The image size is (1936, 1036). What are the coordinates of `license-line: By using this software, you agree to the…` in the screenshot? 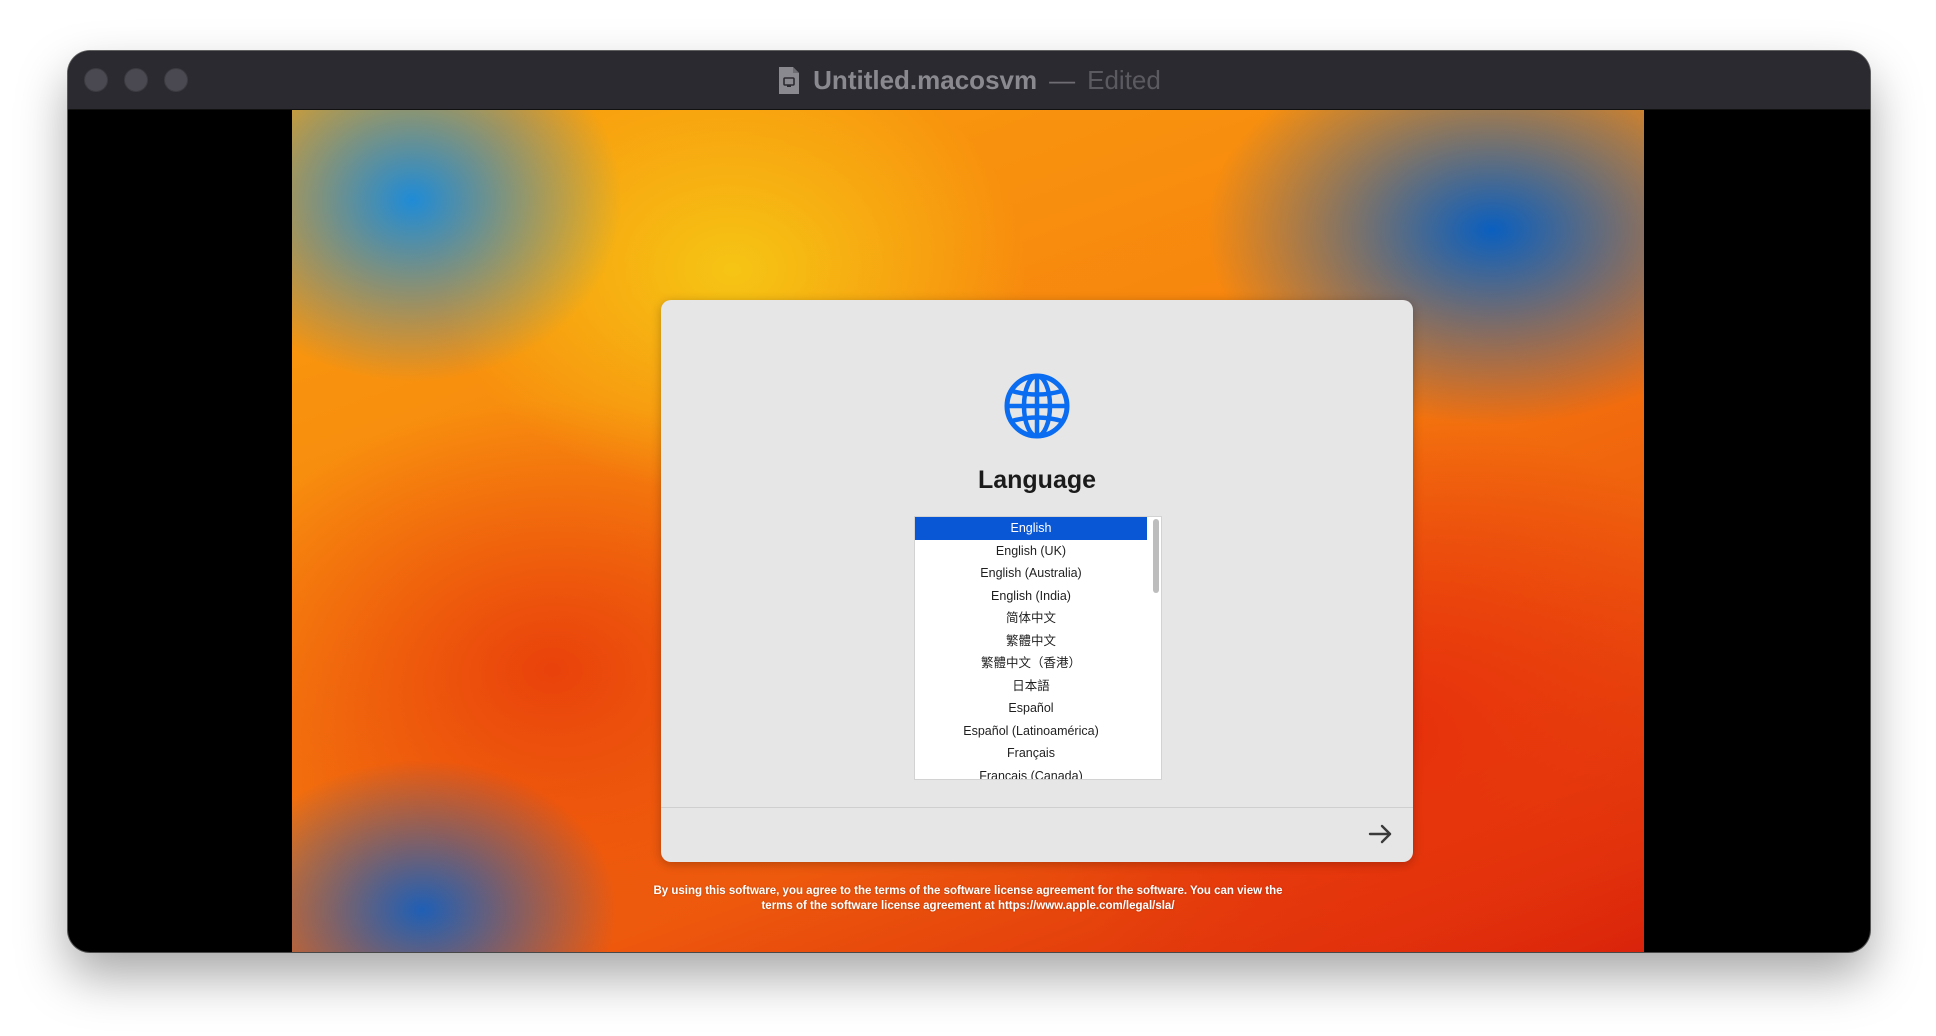 It's located at (968, 891).